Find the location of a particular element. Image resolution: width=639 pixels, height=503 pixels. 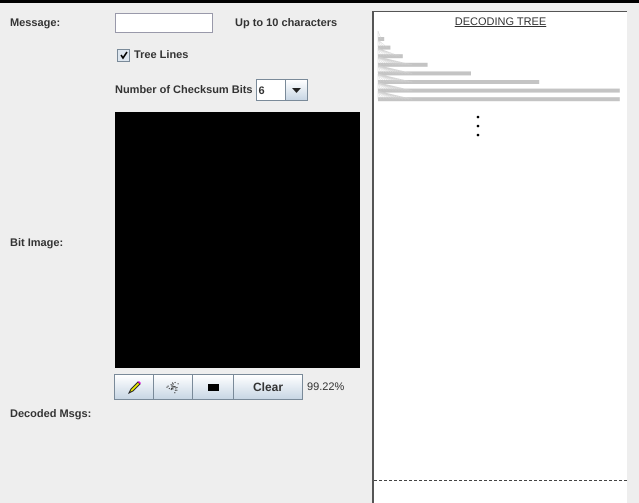

caret-icon is located at coordinates (296, 90).